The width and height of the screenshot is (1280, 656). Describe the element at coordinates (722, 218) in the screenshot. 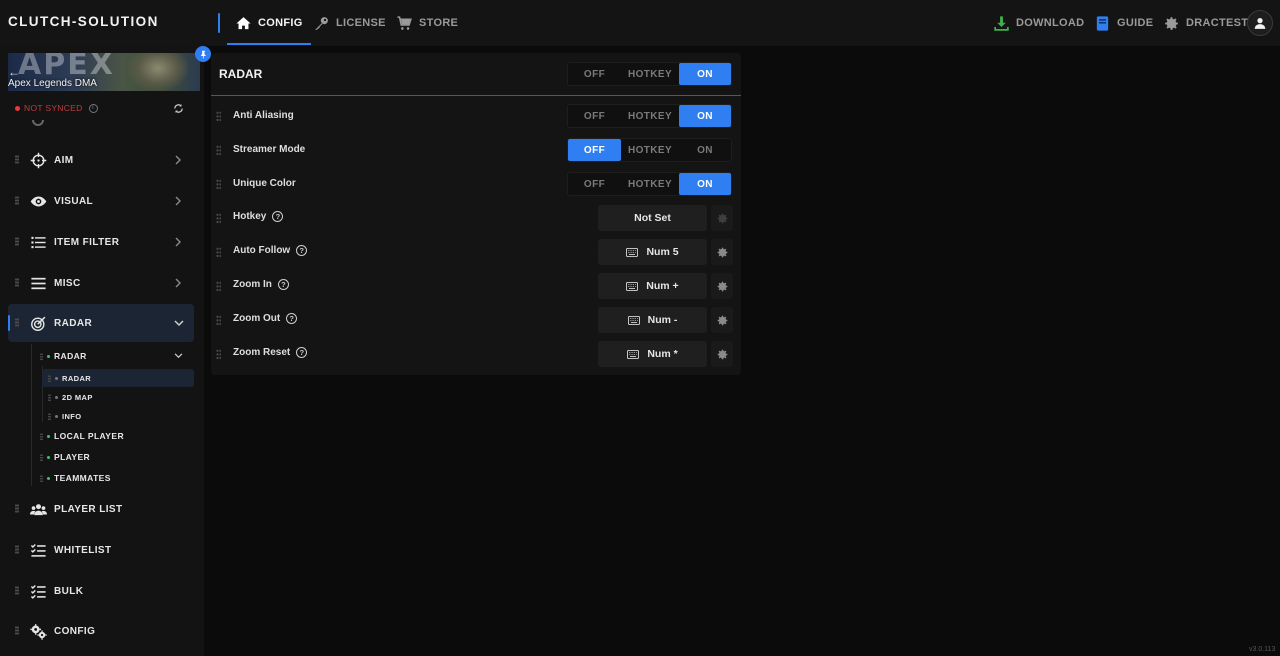

I see `hotkey-settings-button` at that location.